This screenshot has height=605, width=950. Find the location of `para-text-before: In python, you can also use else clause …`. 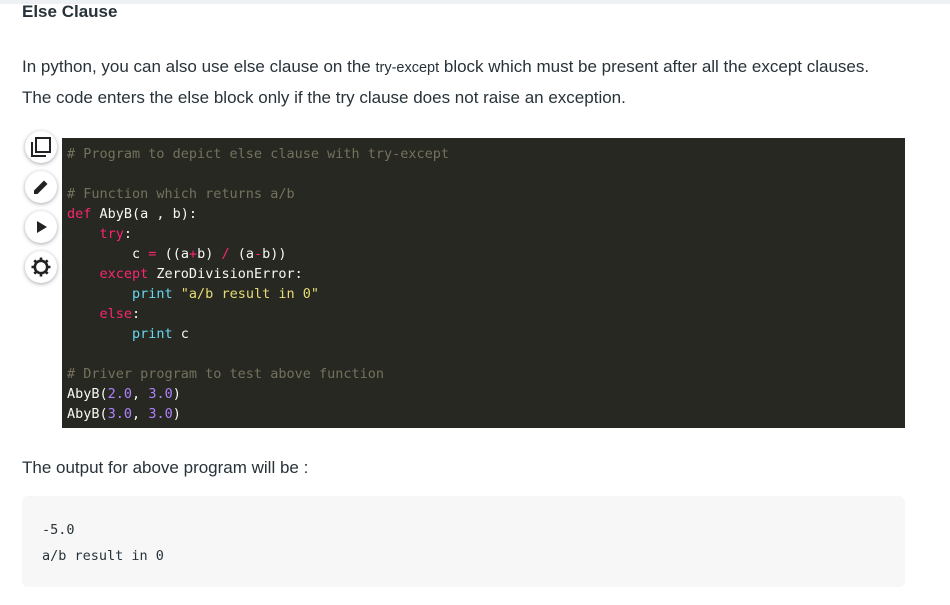

para-text-before: In python, you can also use else clause … is located at coordinates (199, 66).